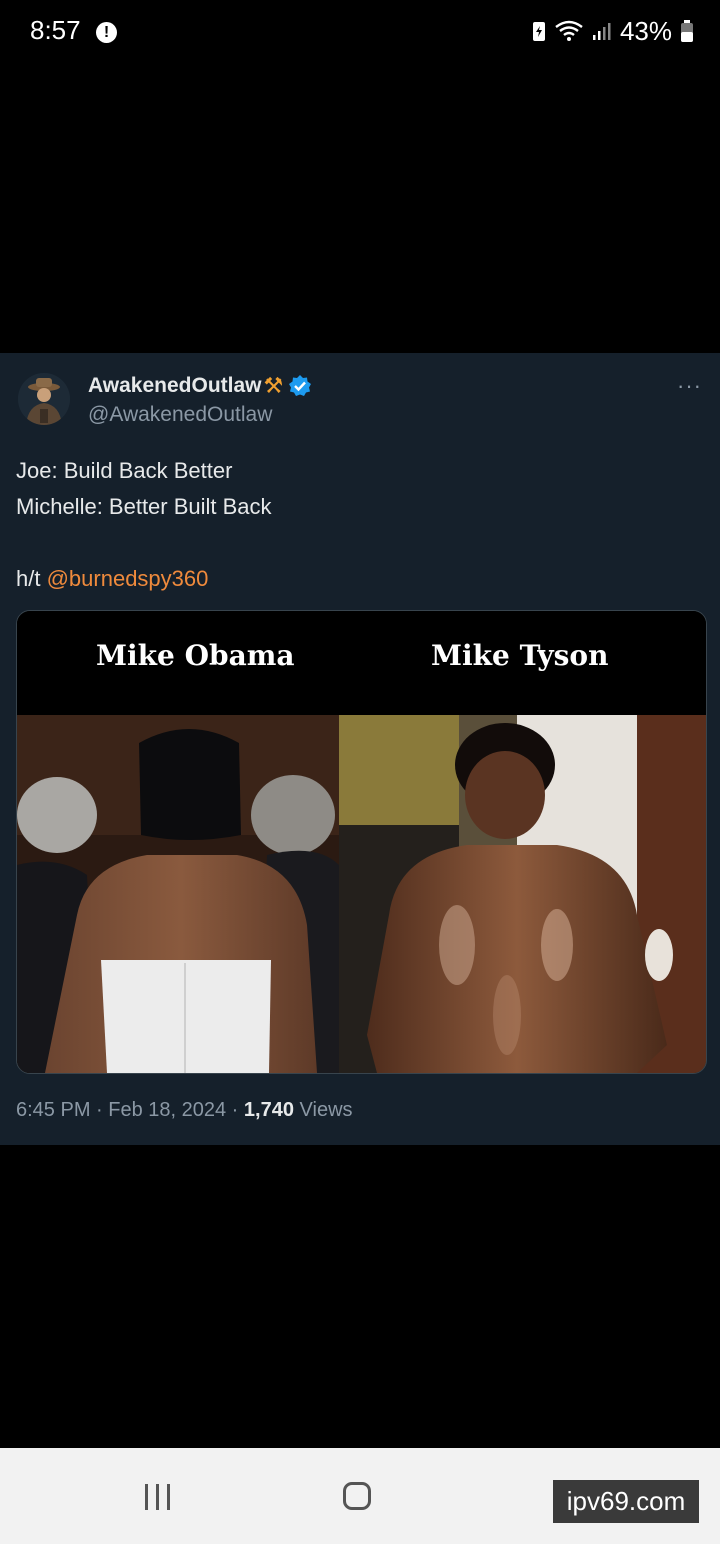  What do you see at coordinates (356, 579) in the screenshot?
I see `tweet-line-credit: h/t @burnedspy360` at bounding box center [356, 579].